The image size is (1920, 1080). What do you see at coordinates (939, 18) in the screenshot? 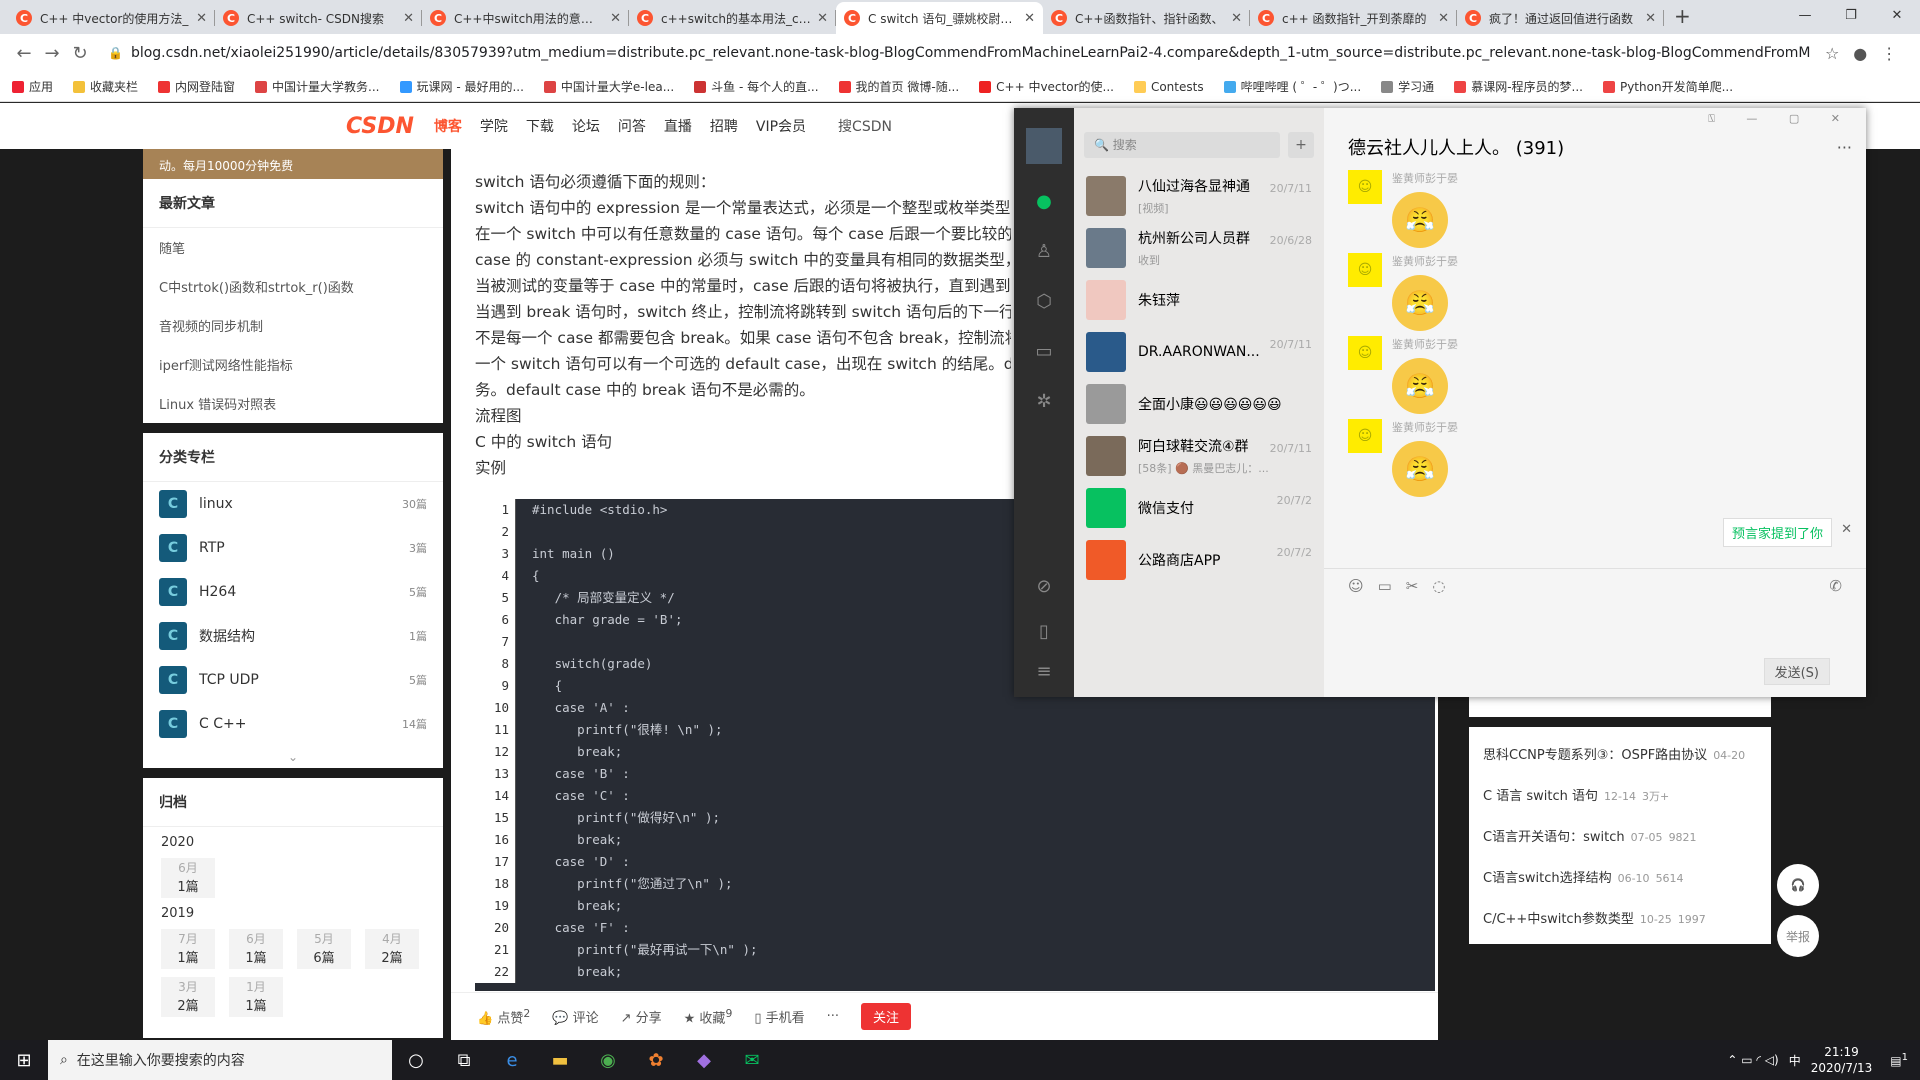
I see `browser-tab: C C switch 语句_骠姚校尉的博 ✕` at bounding box center [939, 18].